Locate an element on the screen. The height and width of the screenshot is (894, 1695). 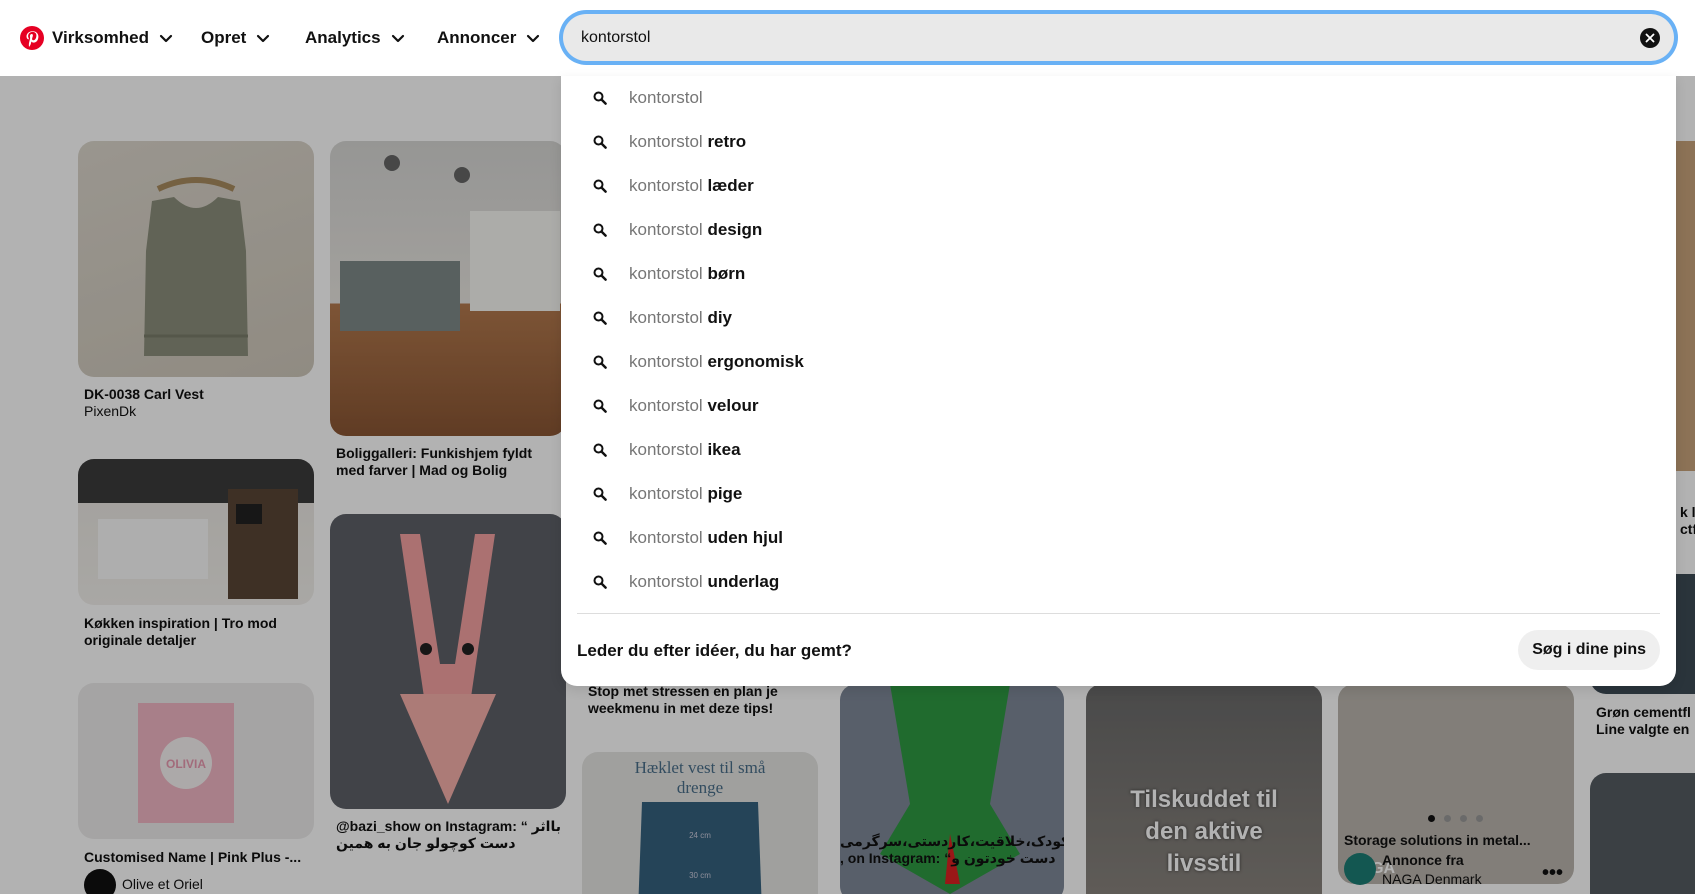
search-your-pins-button: Søg i dine pins is located at coordinates (1589, 650).